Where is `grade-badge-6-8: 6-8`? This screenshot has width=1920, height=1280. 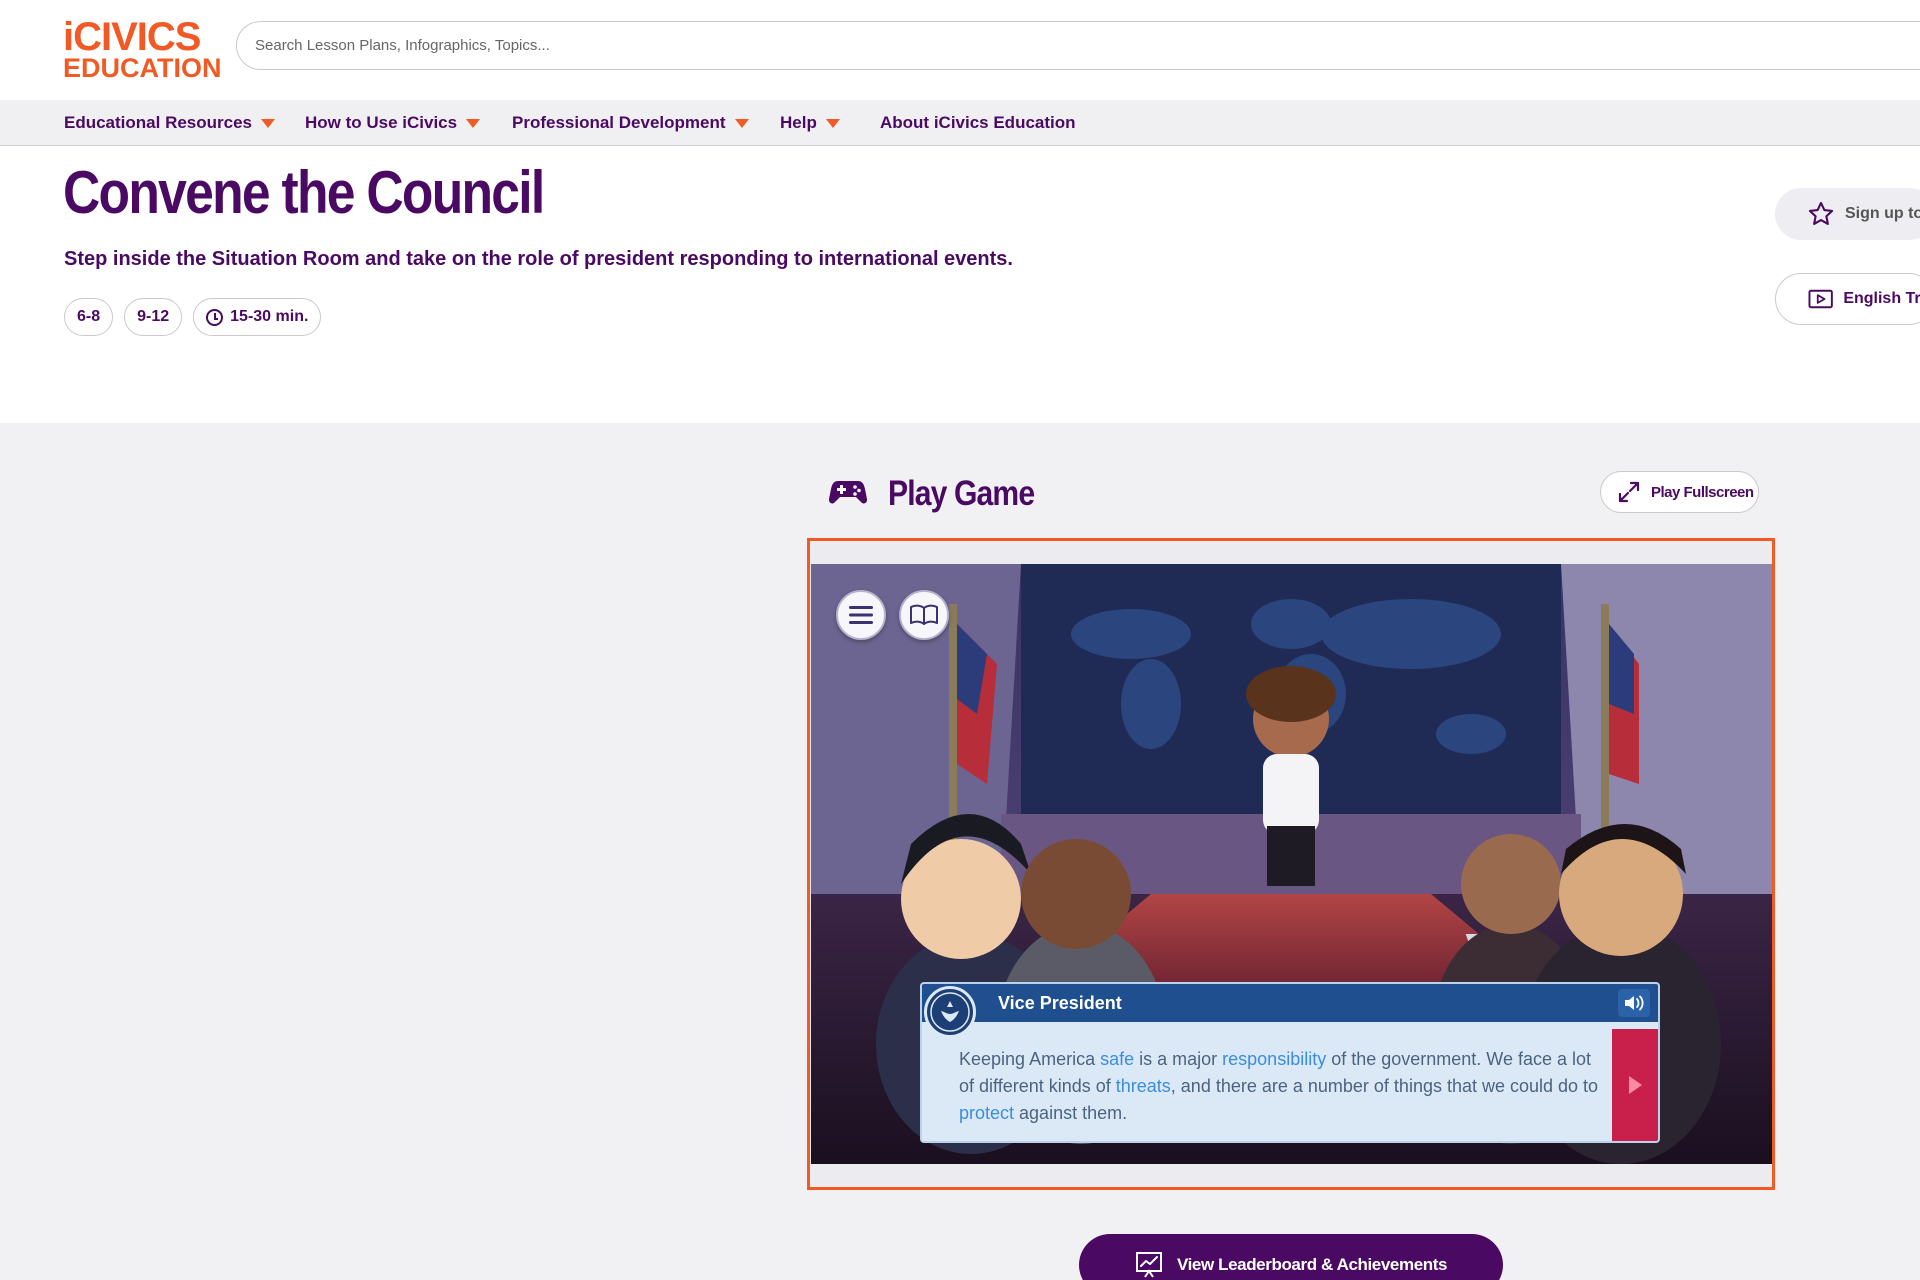
grade-badge-6-8: 6-8 is located at coordinates (89, 317).